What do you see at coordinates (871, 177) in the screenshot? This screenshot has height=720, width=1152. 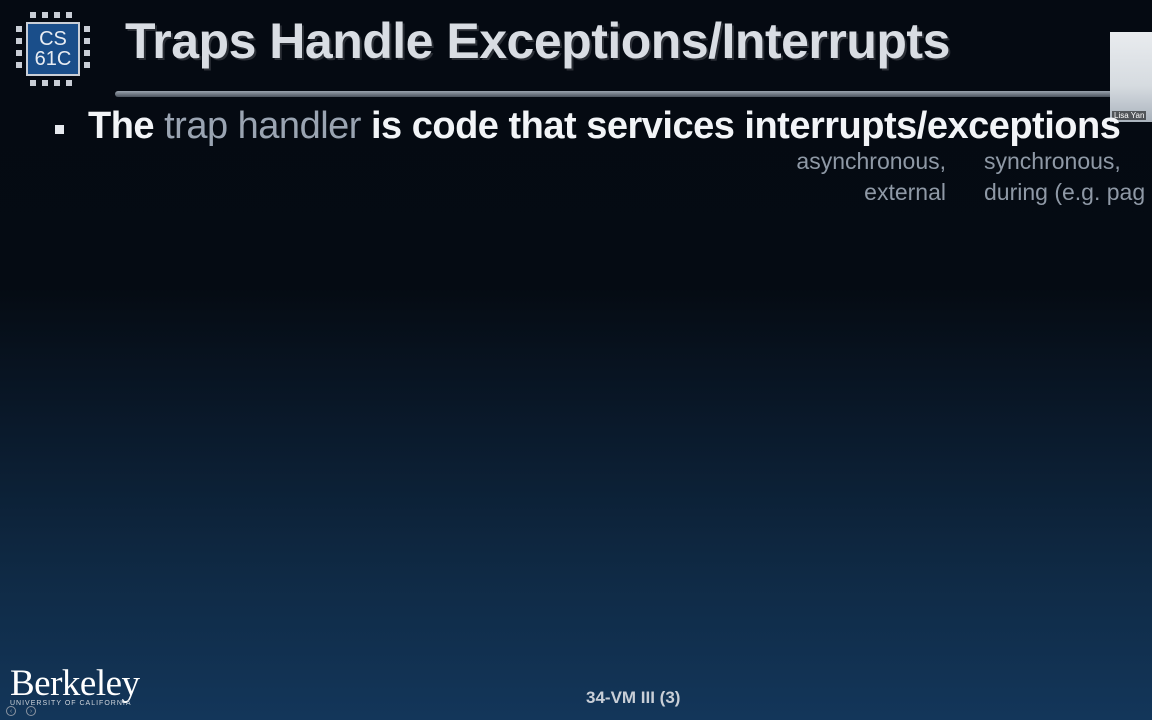 I see `interrupt-annotation: asynchronous, external` at bounding box center [871, 177].